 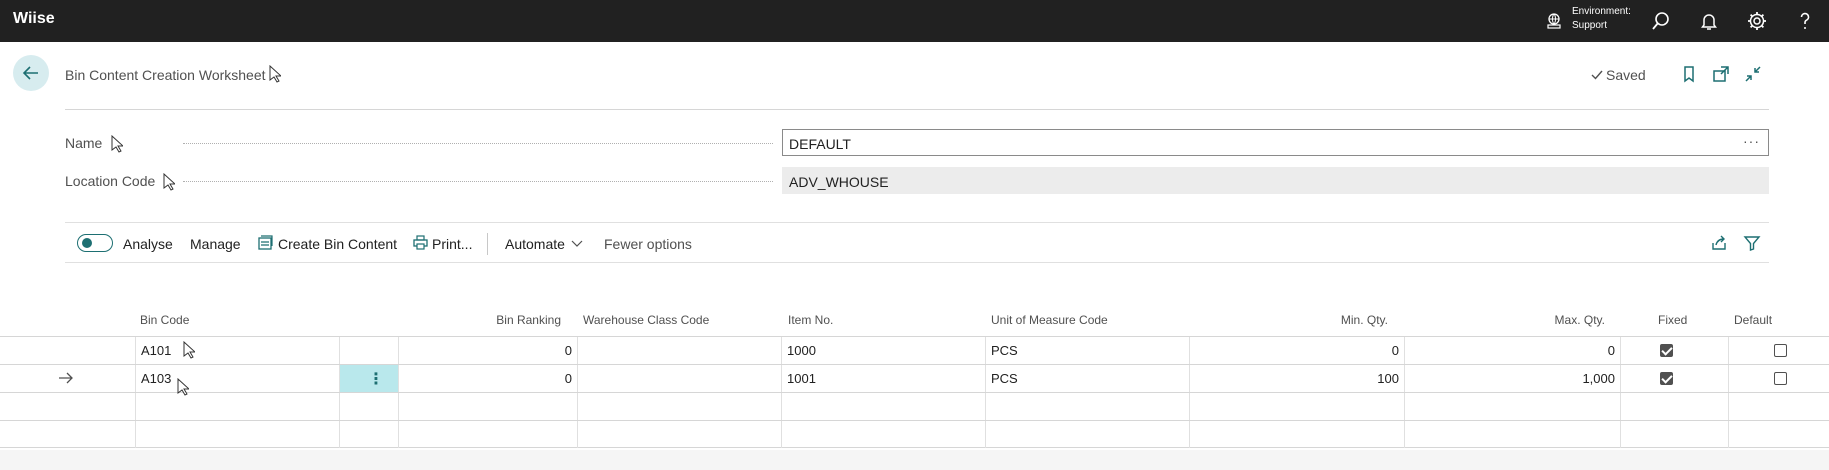 I want to click on environment-indicator: Environment: Support, so click(x=1600, y=21).